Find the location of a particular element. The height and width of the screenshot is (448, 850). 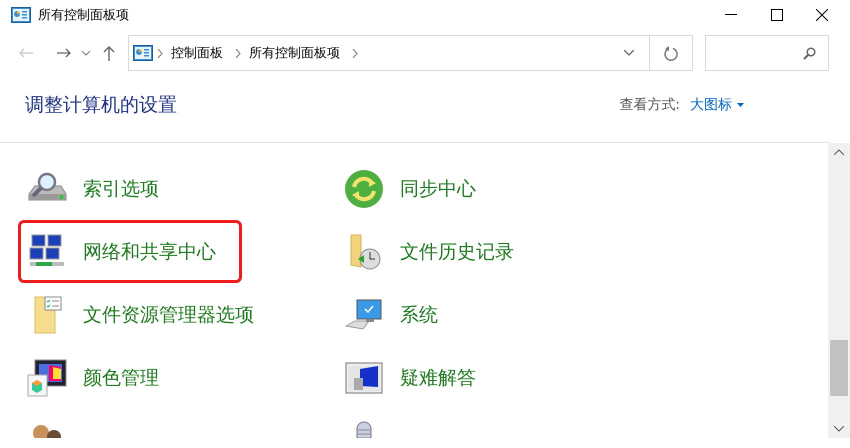

back-arrow-icon is located at coordinates (26, 53).